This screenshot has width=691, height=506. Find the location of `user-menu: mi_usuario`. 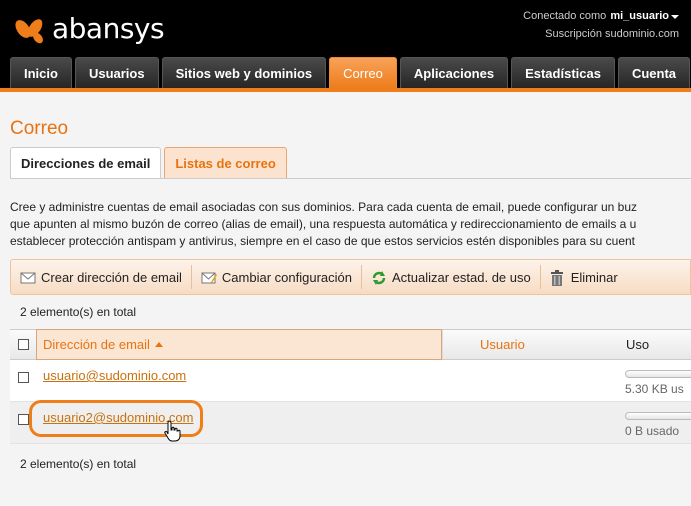

user-menu: mi_usuario is located at coordinates (644, 16).